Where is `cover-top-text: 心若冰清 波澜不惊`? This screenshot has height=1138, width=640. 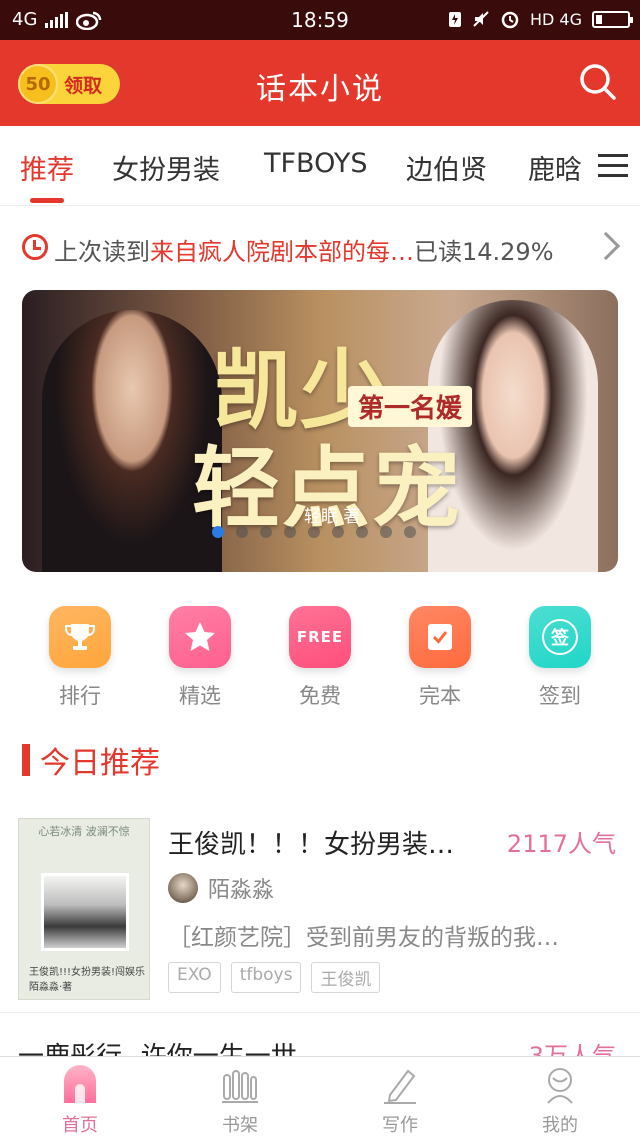
cover-top-text: 心若冰清 波澜不惊 is located at coordinates (84, 831).